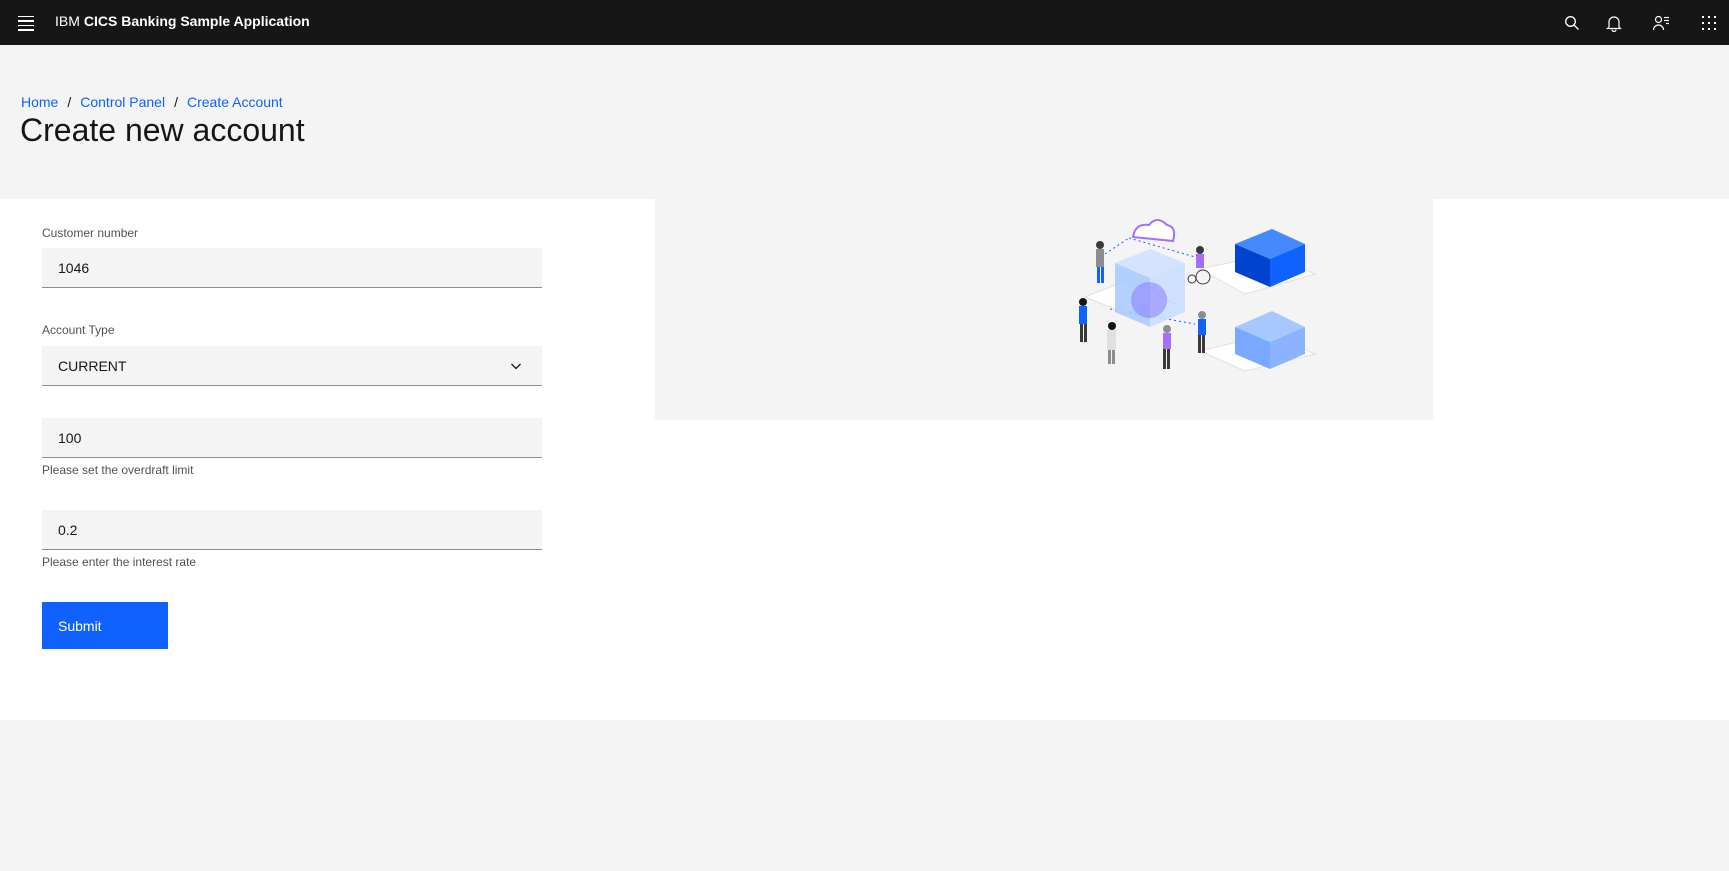 The image size is (1729, 871). I want to click on customer-number-label: Customer number, so click(90, 233).